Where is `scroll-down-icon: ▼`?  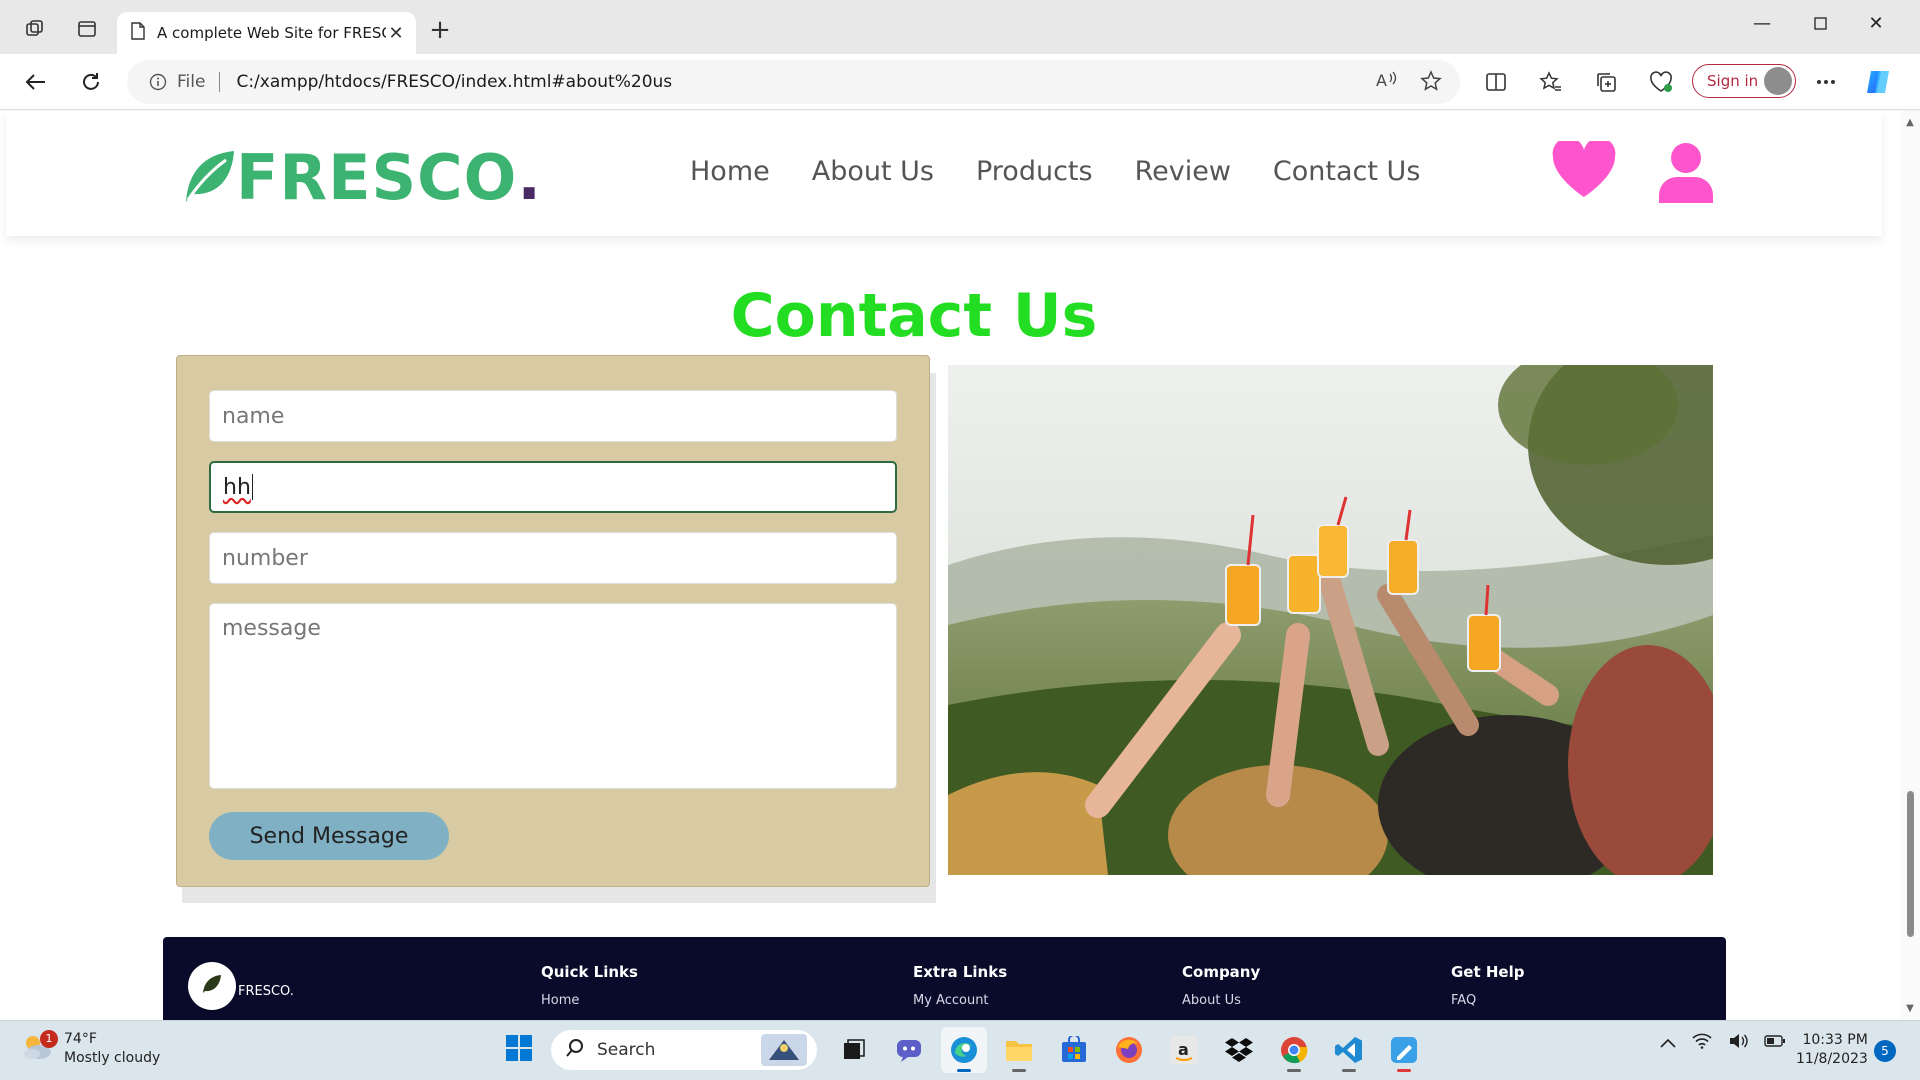 scroll-down-icon: ▼ is located at coordinates (1910, 1009).